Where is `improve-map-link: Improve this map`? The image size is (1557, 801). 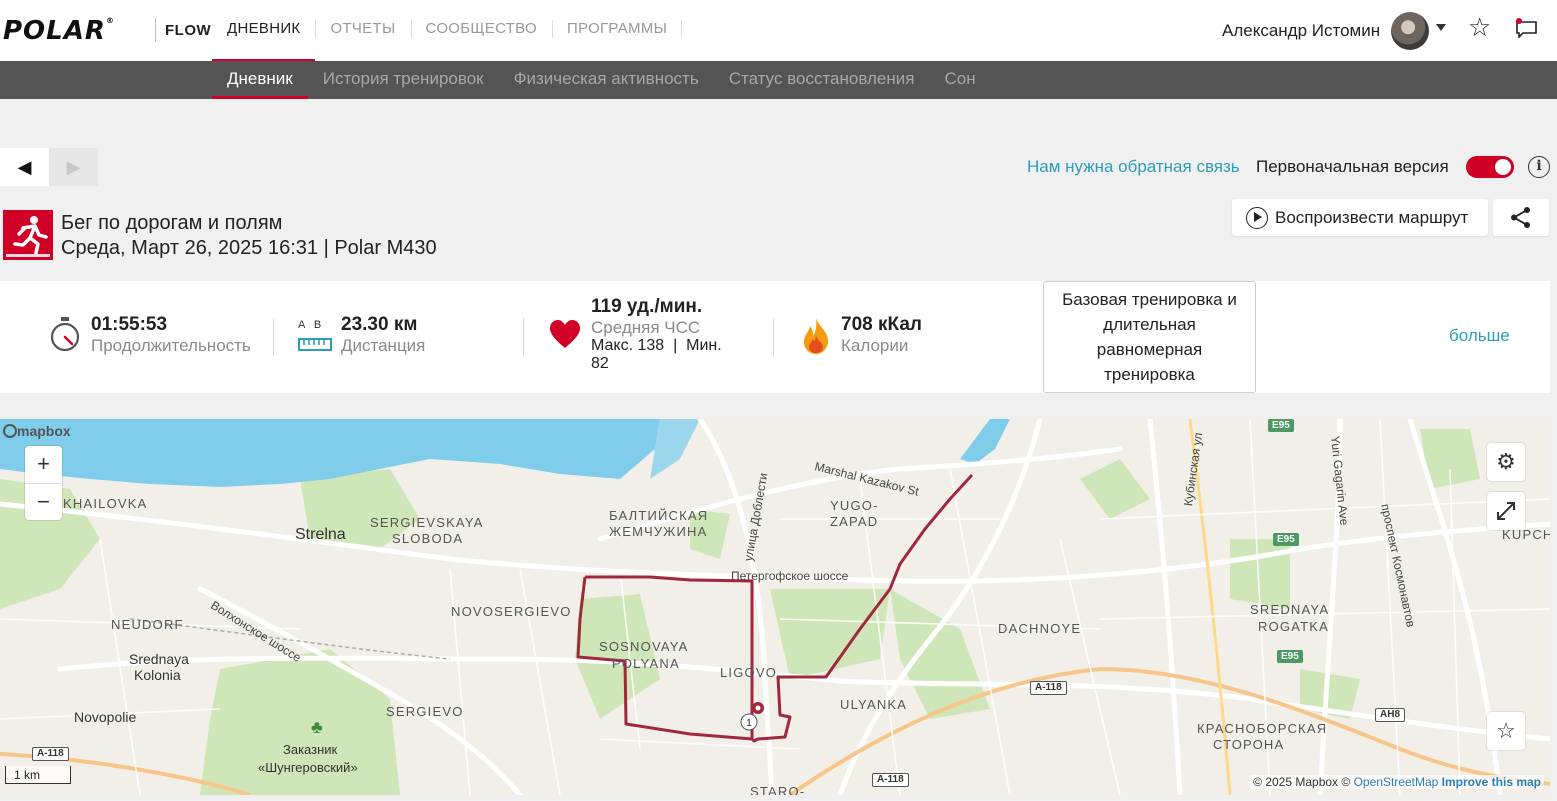
improve-map-link: Improve this map is located at coordinates (1491, 782).